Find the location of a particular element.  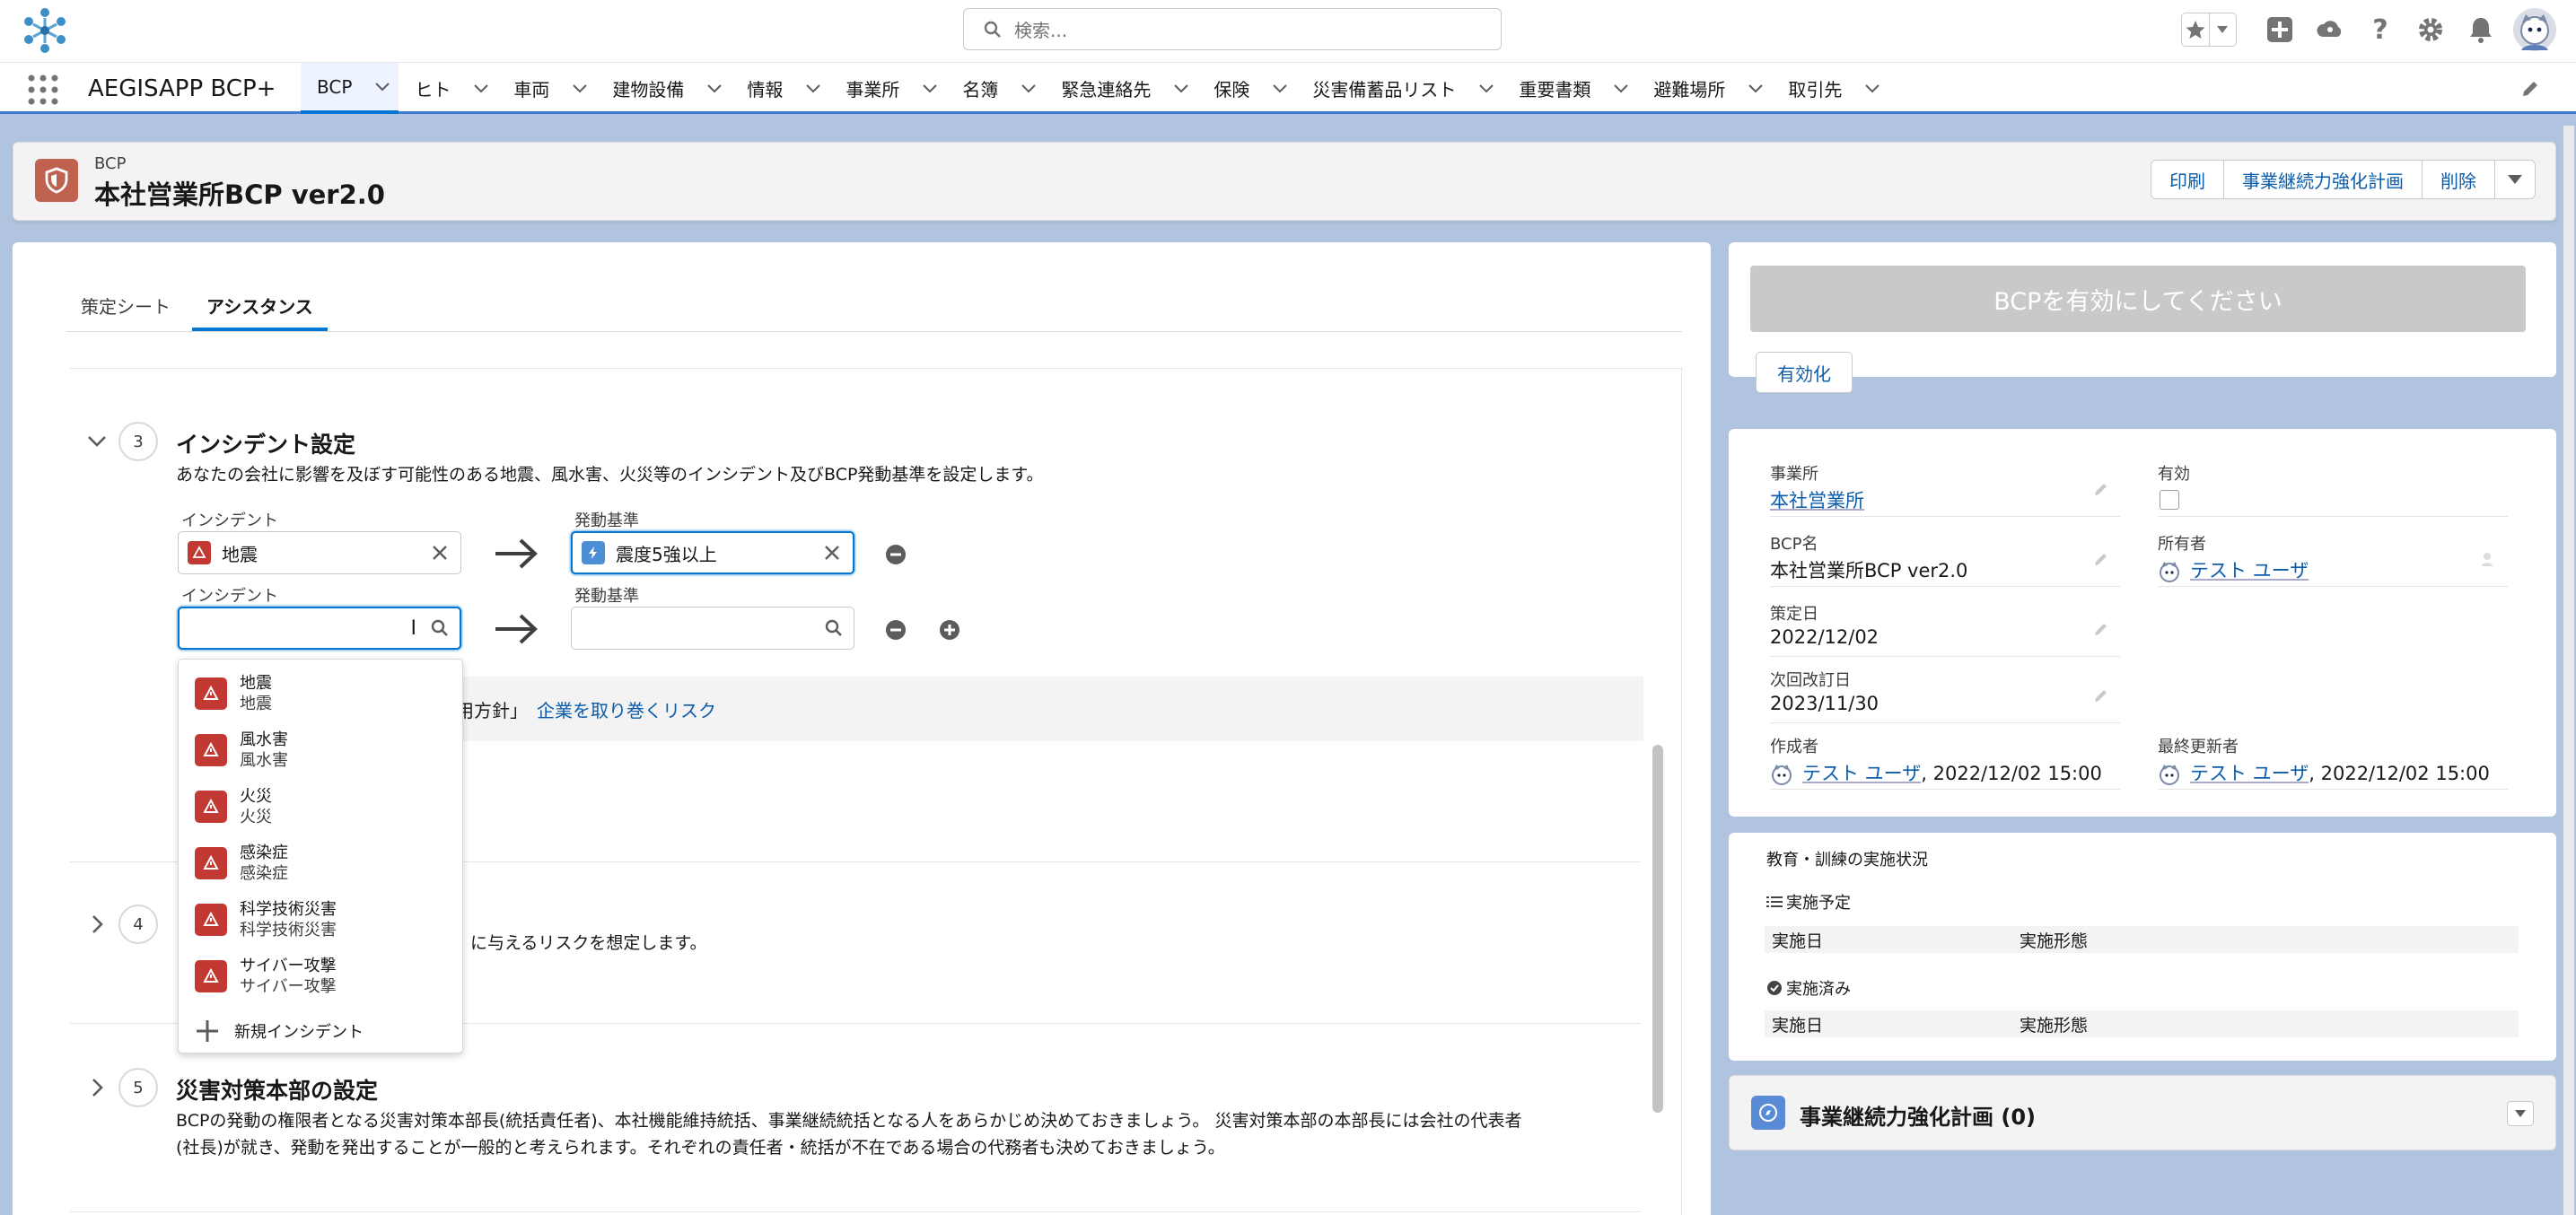

field-value: 2023/11/30 is located at coordinates (1824, 704).